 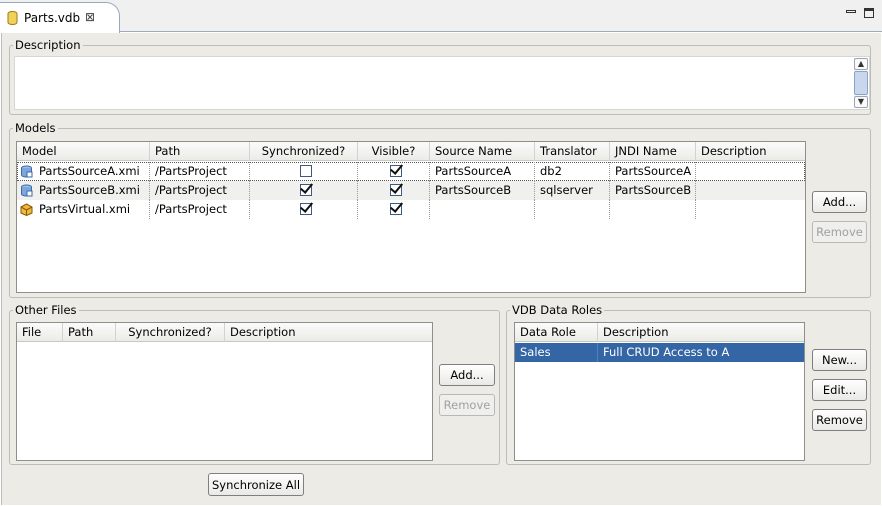 I want to click on column-header-translator: Translator, so click(x=572, y=151).